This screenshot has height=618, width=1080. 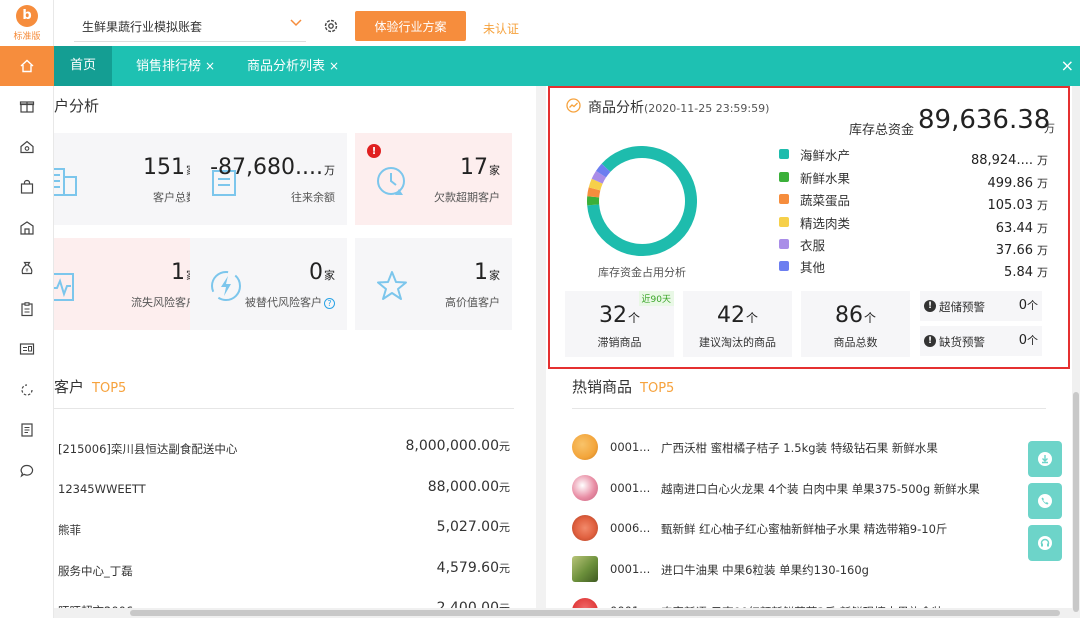 I want to click on sidebar-item-home, so click(x=27, y=66).